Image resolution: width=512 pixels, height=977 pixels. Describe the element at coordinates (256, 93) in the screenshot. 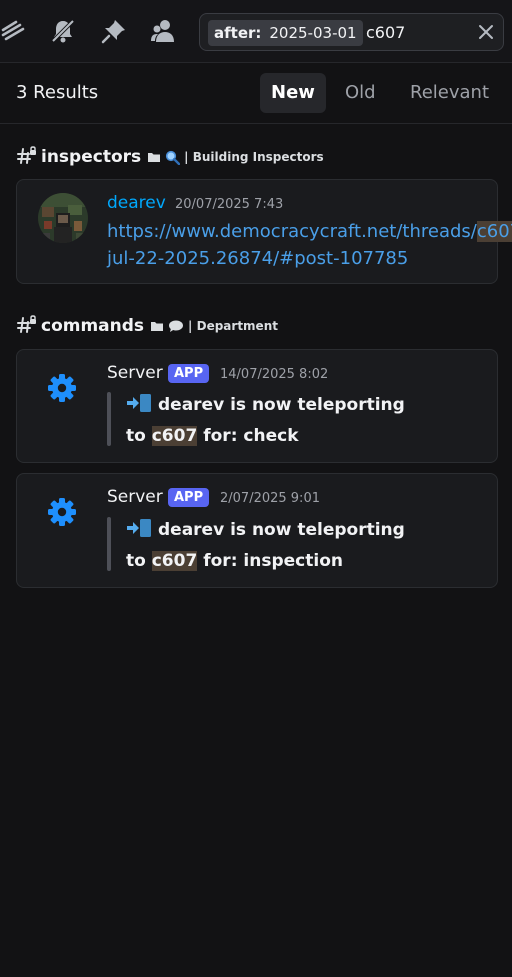

I see `results-header: 3 Results New Old Relevant` at that location.